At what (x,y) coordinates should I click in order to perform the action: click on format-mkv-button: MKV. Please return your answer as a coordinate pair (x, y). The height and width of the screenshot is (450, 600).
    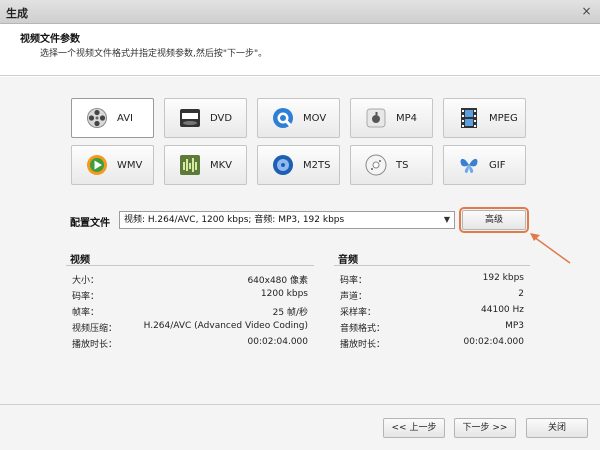
    Looking at the image, I should click on (205, 165).